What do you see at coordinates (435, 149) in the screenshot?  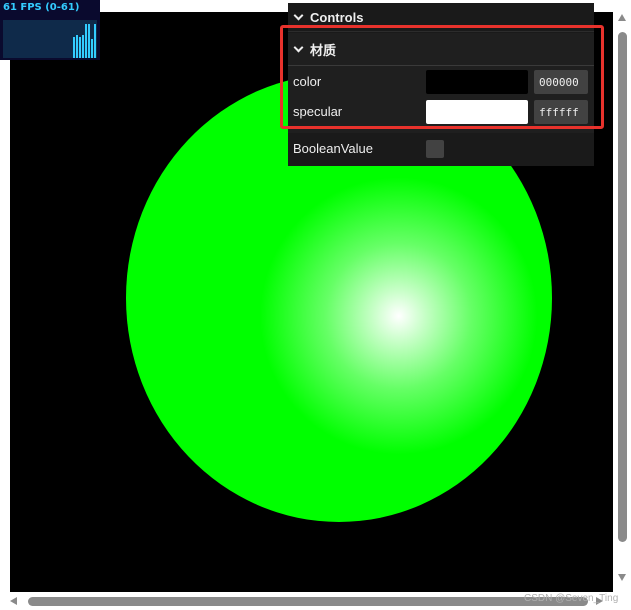 I see `boolean-checkbox` at bounding box center [435, 149].